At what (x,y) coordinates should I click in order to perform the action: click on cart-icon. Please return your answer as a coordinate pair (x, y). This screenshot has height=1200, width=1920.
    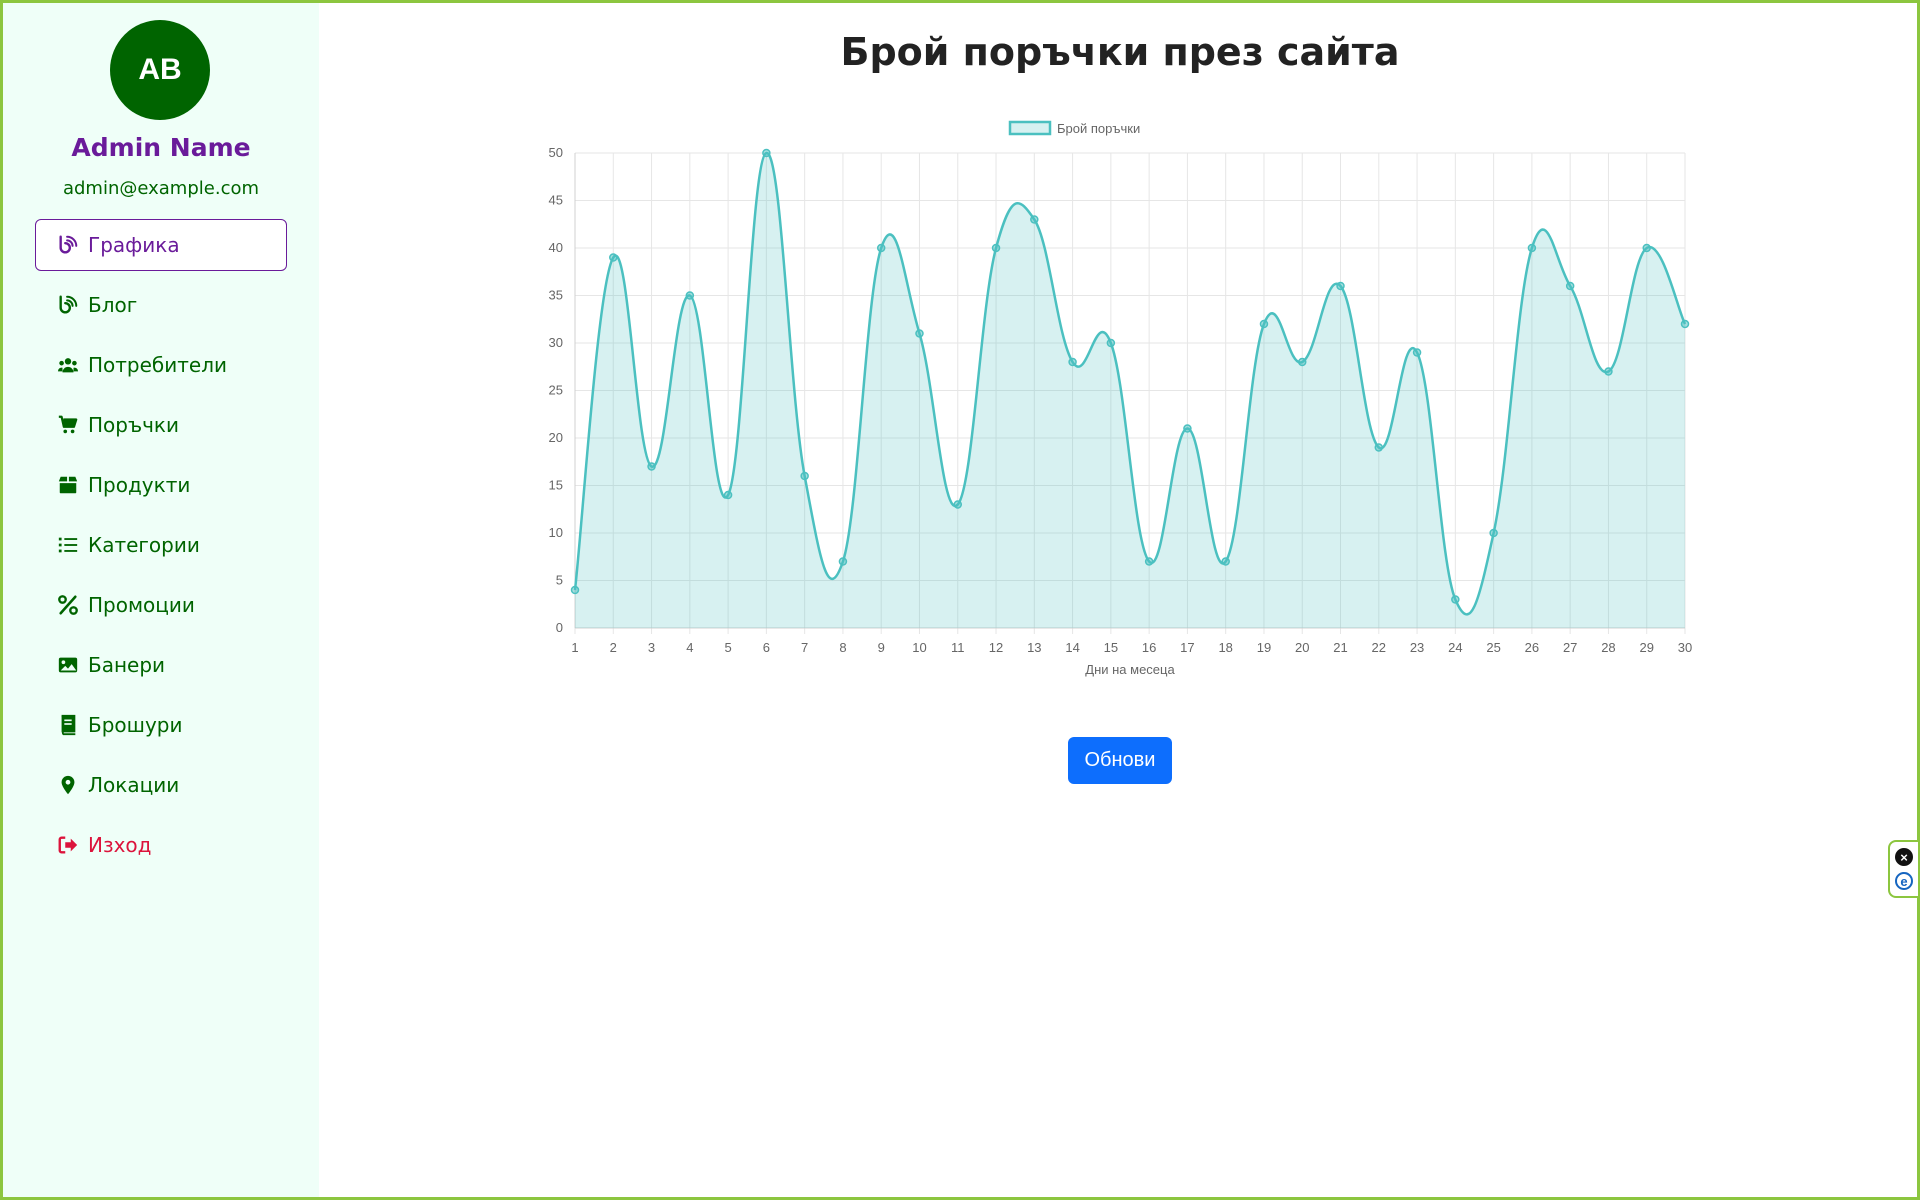
    Looking at the image, I should click on (68, 425).